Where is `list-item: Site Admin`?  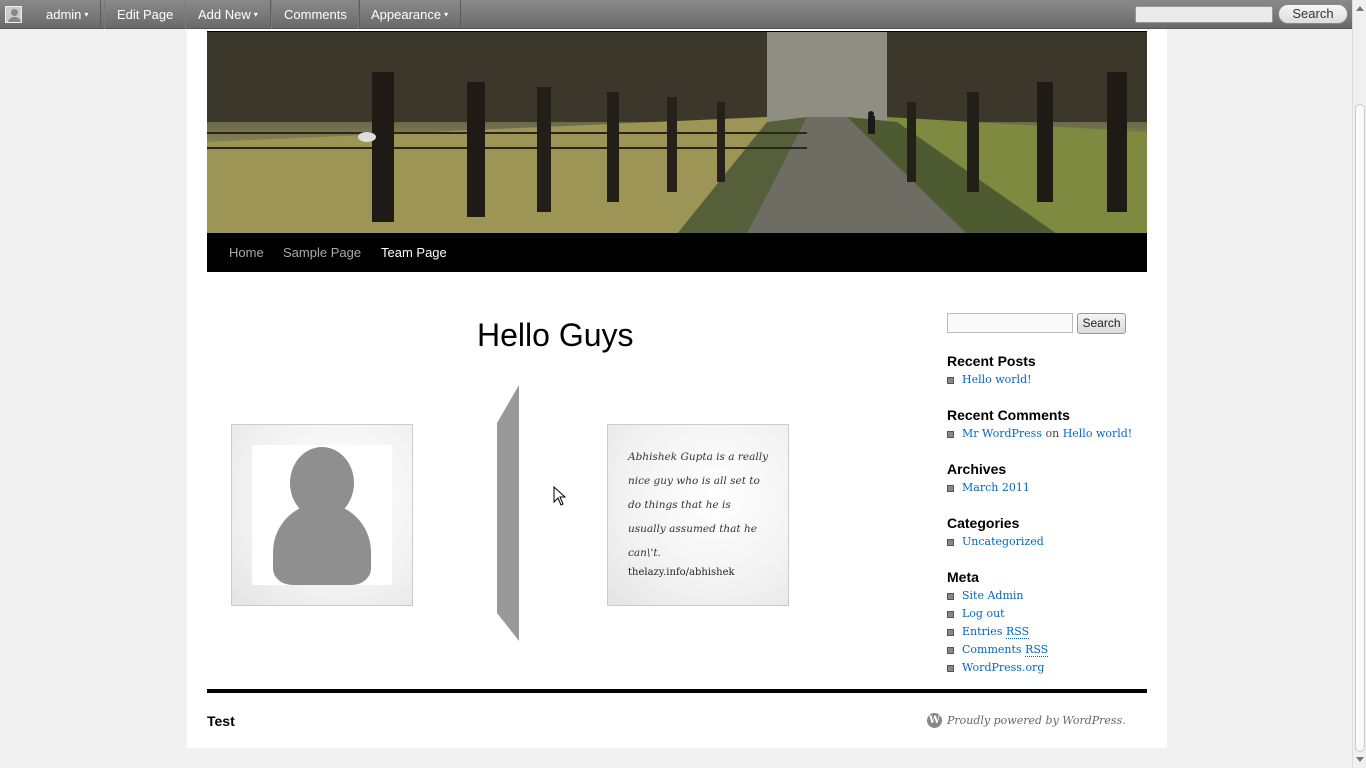
list-item: Site Admin is located at coordinates (997, 596).